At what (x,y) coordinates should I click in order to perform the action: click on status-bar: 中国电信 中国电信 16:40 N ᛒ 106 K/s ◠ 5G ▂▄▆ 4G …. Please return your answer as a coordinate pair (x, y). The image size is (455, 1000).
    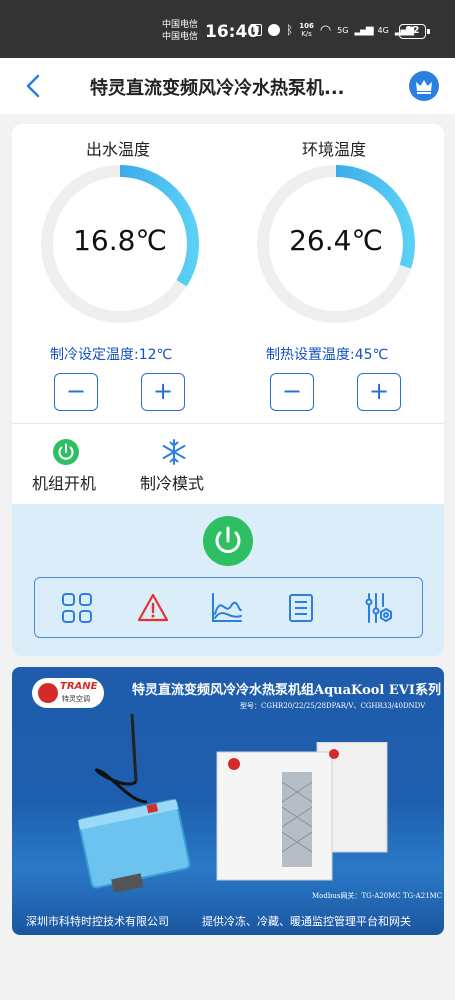
    Looking at the image, I should click on (227, 29).